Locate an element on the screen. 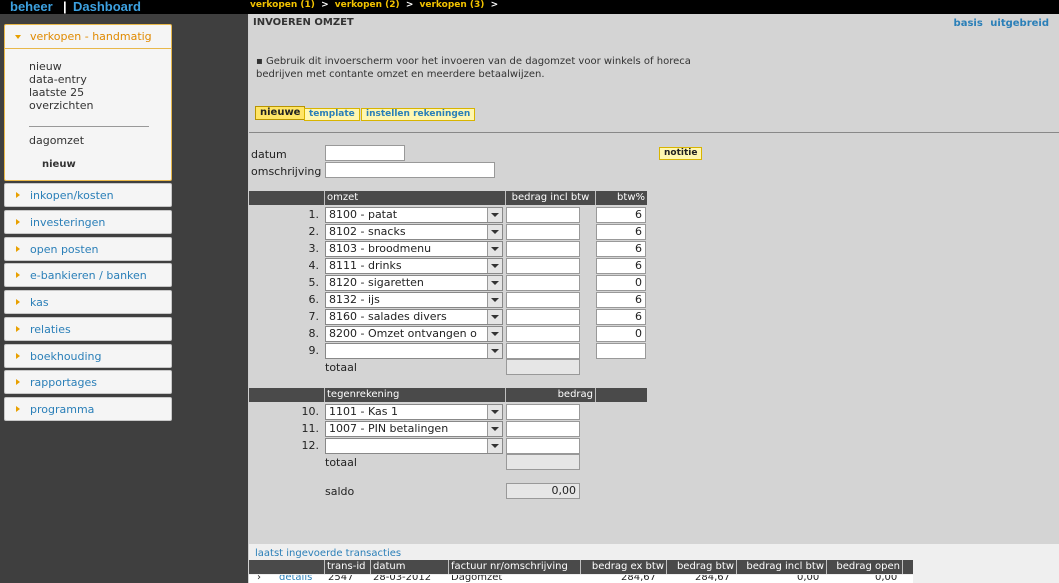 The width and height of the screenshot is (1059, 583). sidebar-section-boekhouding: boekhouding is located at coordinates (88, 356).